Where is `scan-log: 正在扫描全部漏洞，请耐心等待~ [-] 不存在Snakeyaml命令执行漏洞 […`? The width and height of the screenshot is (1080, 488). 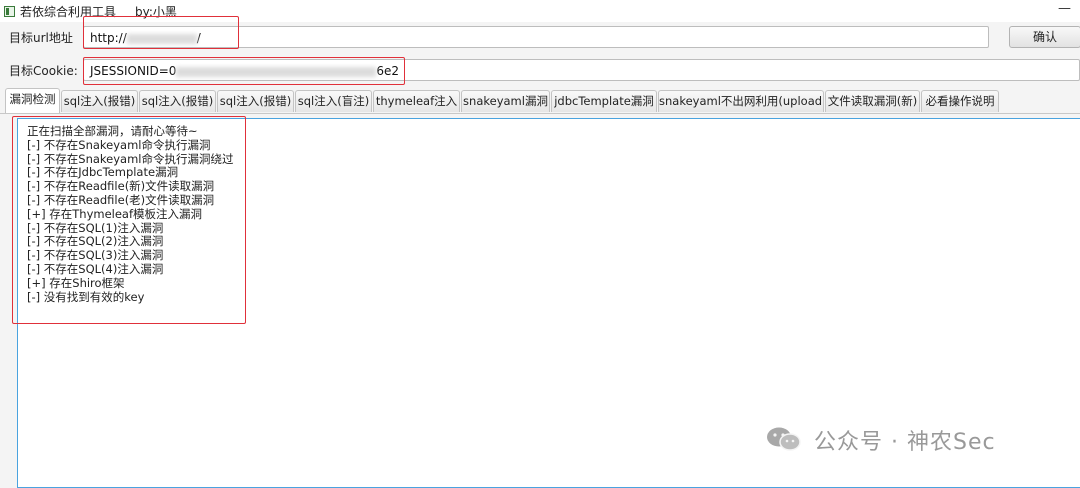 scan-log: 正在扫描全部漏洞，请耐心等待~ [-] 不存在Snakeyaml命令执行漏洞 [… is located at coordinates (130, 214).